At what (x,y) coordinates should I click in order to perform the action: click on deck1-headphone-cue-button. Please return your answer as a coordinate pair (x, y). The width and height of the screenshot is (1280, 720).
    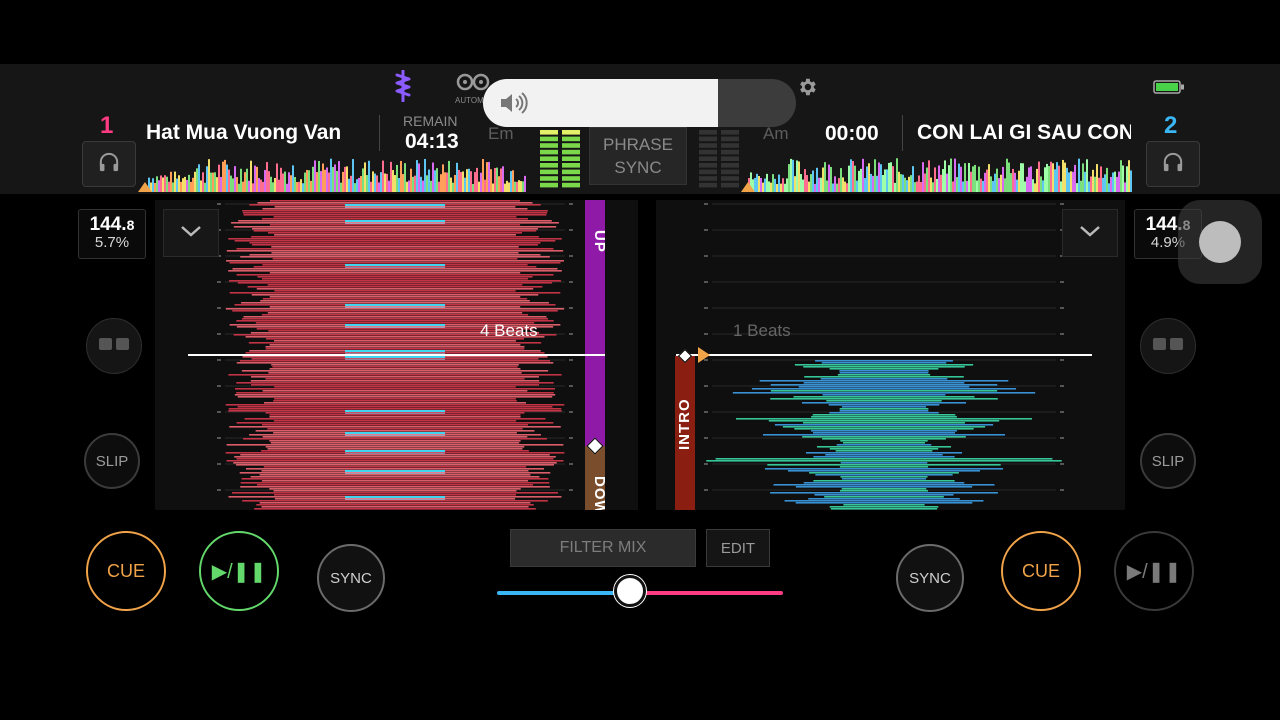
    Looking at the image, I should click on (109, 164).